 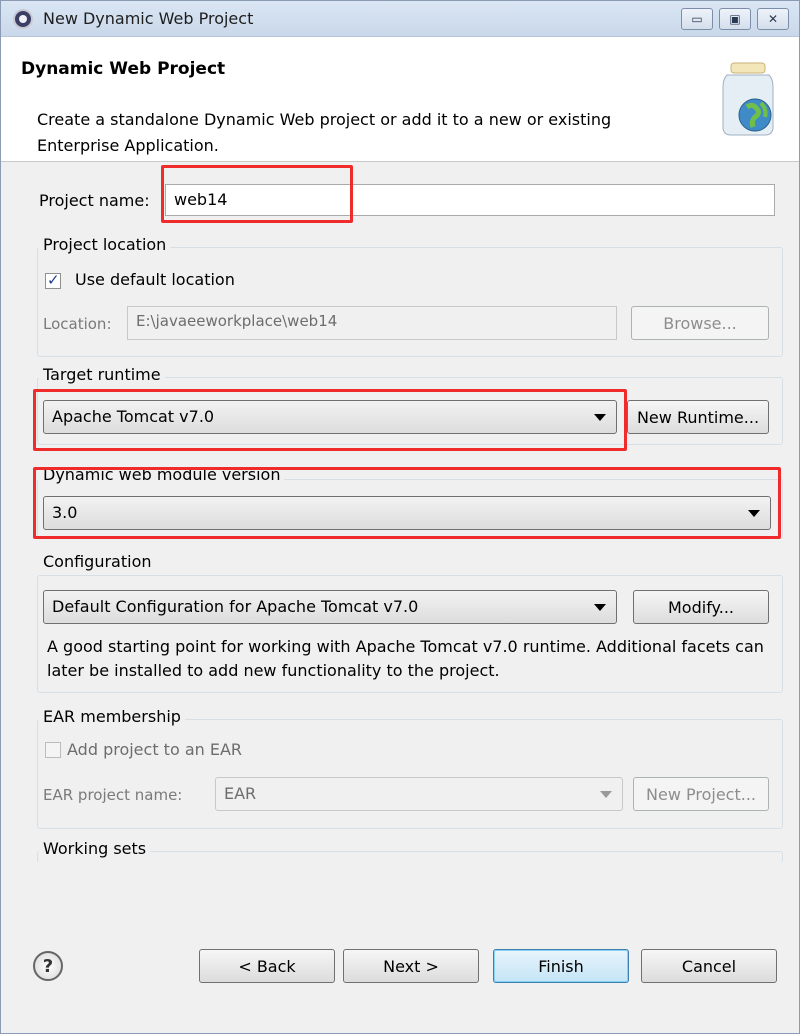 I want to click on target-runtime-select: Apache Tomcat v7.0, so click(x=330, y=417).